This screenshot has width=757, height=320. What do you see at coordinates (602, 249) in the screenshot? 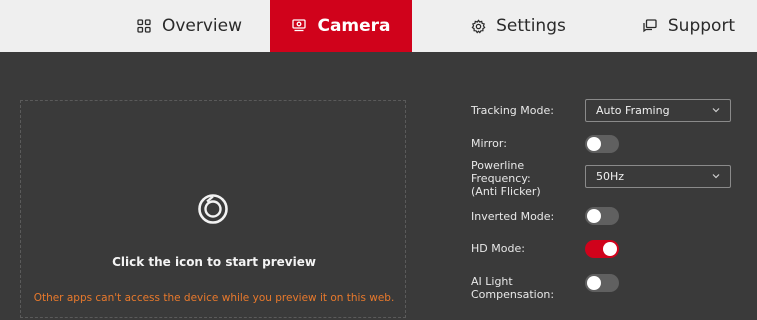
I see `hd-mode-toggle` at bounding box center [602, 249].